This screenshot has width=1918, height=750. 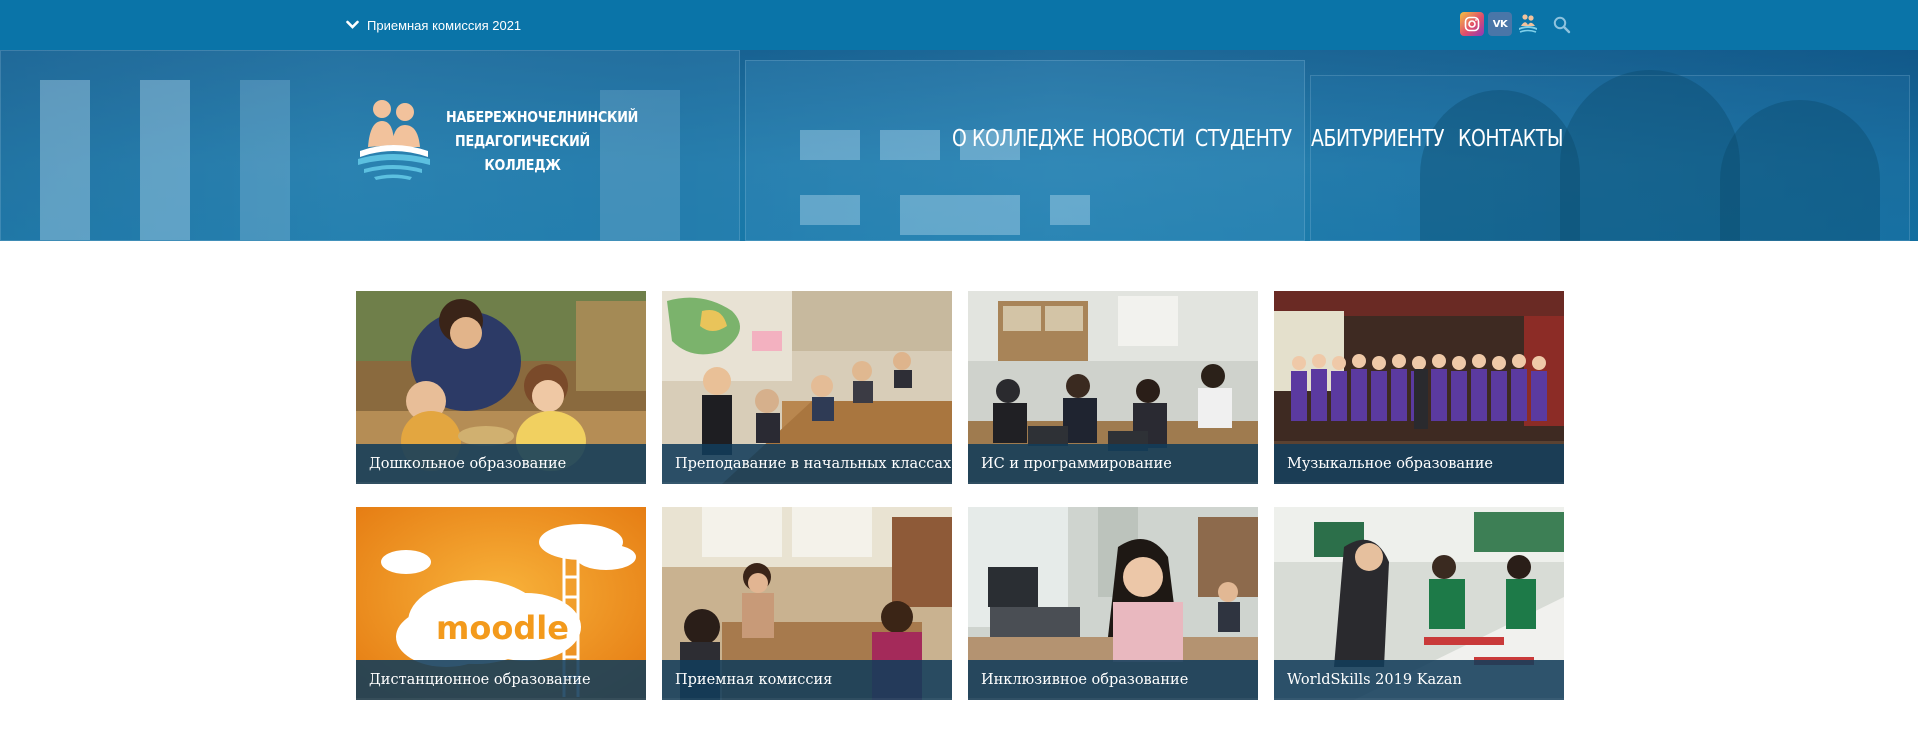 I want to click on nav-student: СТУДЕНТУ, so click(x=1243, y=139).